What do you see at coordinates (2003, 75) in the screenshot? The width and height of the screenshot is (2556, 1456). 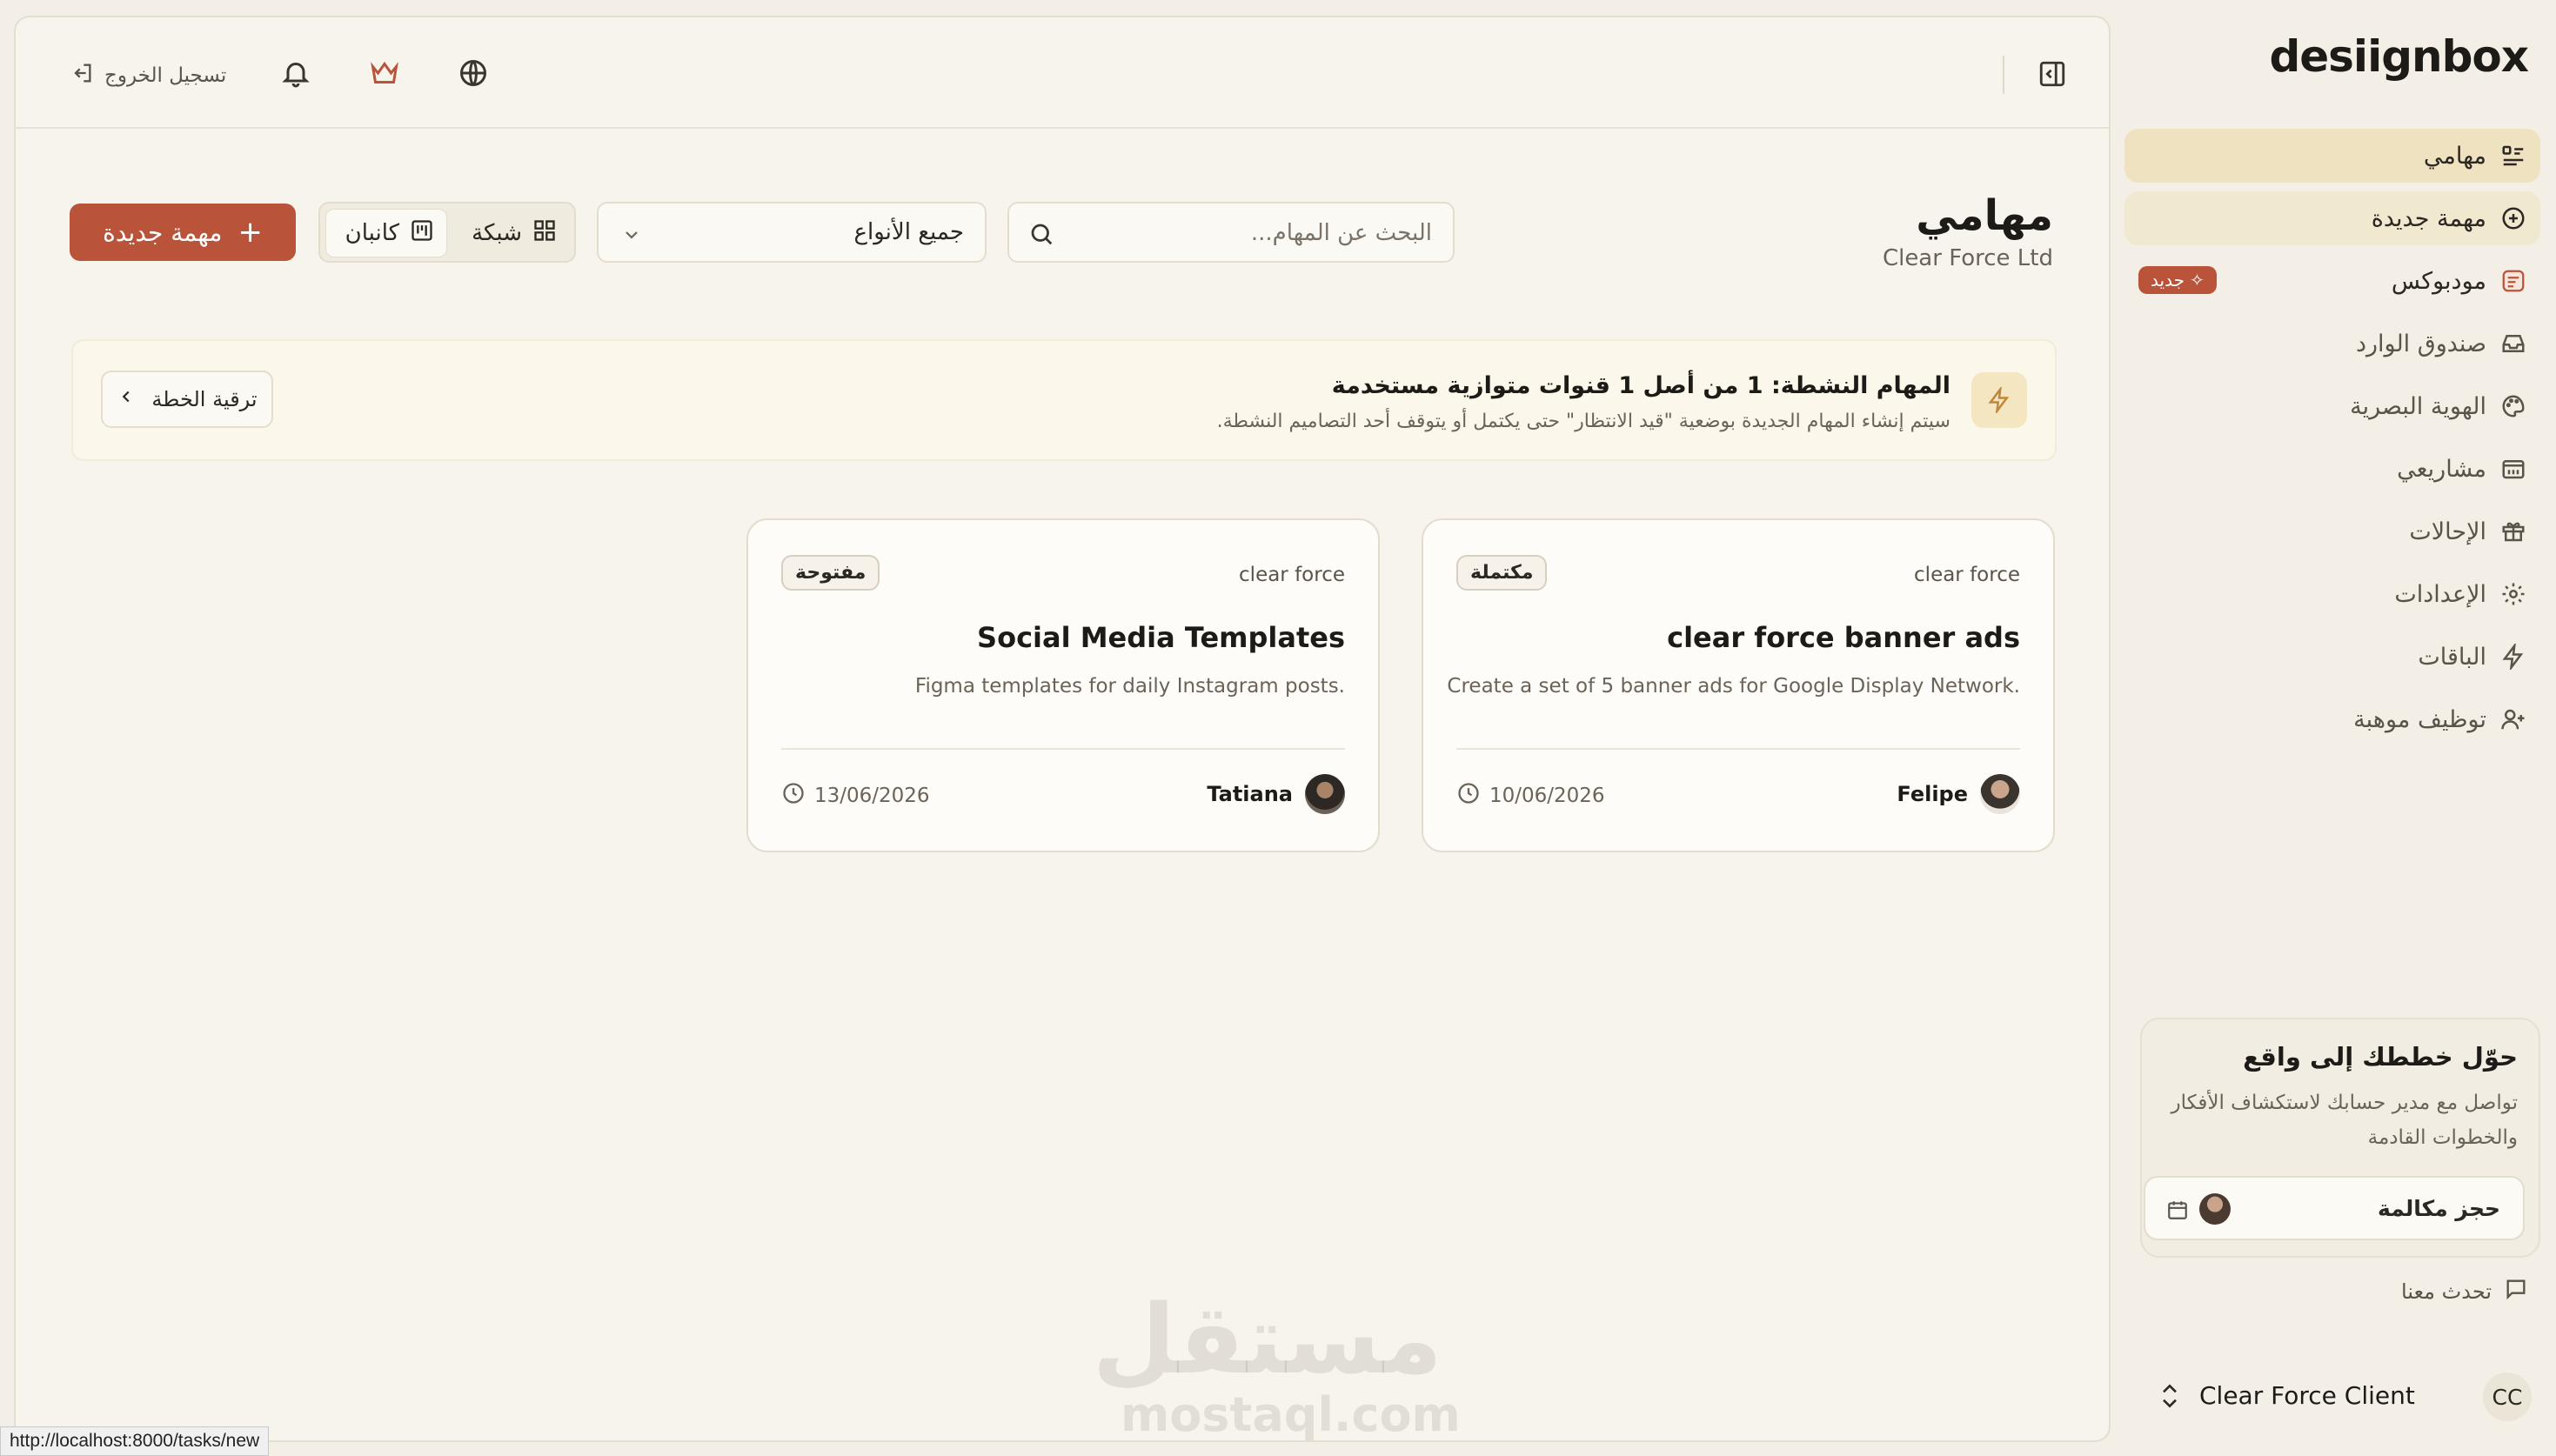 I see `topbar-divider` at bounding box center [2003, 75].